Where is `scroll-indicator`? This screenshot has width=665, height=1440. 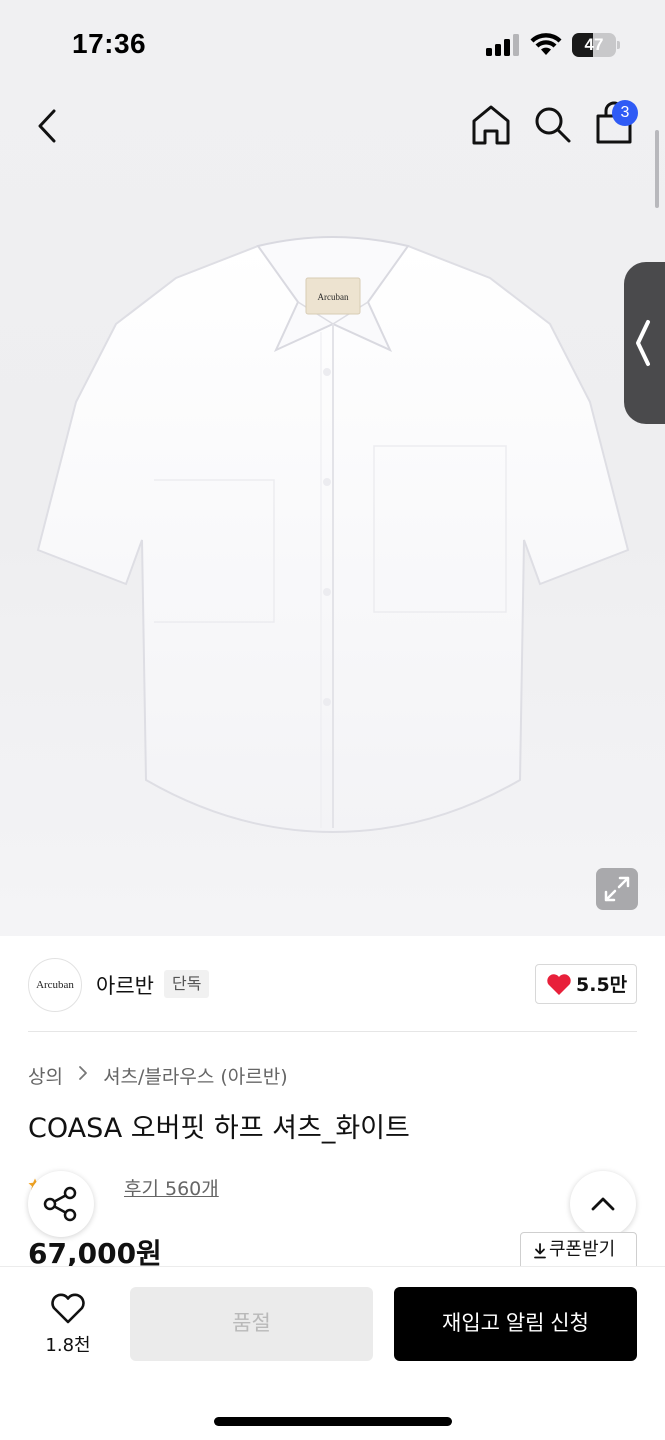 scroll-indicator is located at coordinates (657, 169).